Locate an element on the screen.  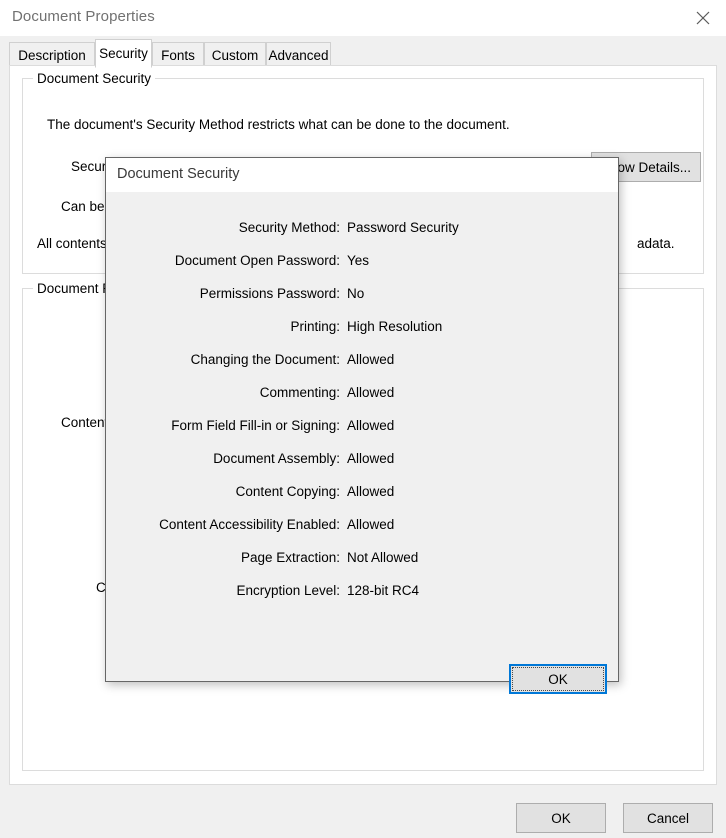
property-label: Commenting: is located at coordinates (299, 392).